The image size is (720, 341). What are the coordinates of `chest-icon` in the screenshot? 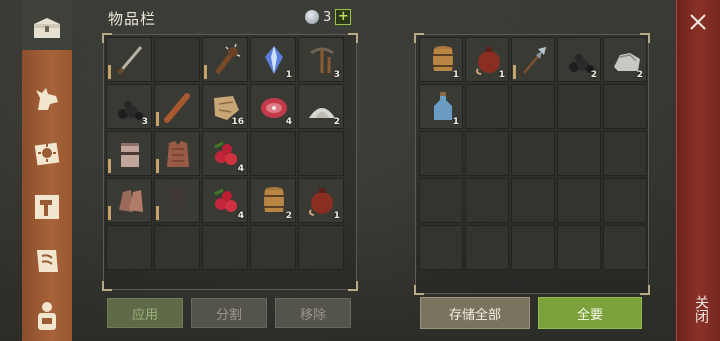 It's located at (47, 28).